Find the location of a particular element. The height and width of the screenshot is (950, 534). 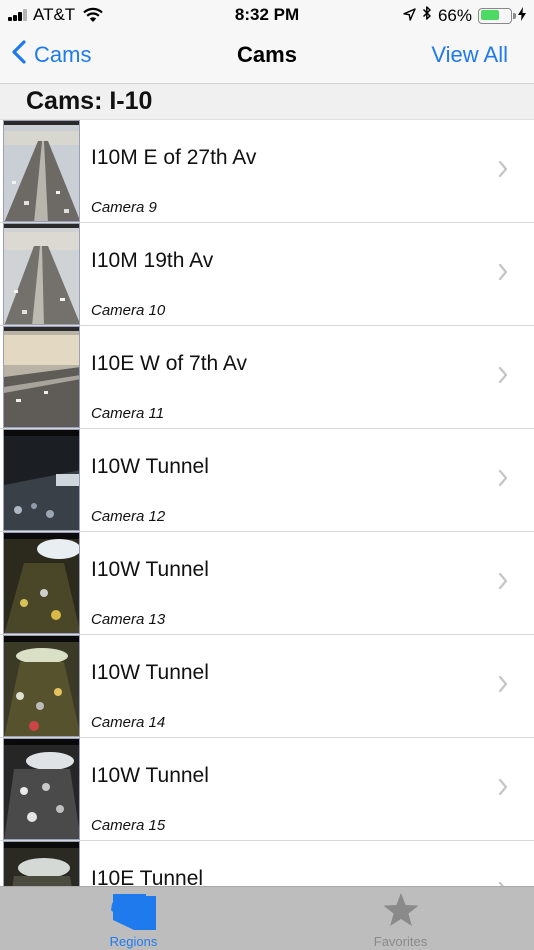

battery-icon is located at coordinates (497, 15).